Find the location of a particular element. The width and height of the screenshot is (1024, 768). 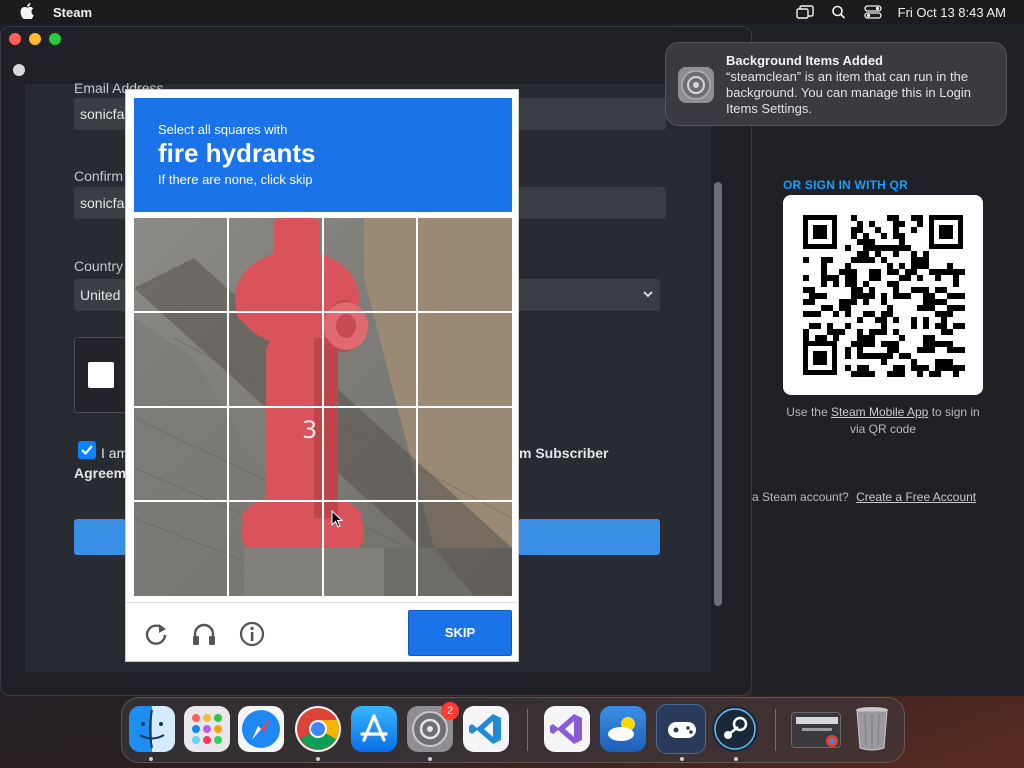

minimize-window-button is located at coordinates (35, 39).